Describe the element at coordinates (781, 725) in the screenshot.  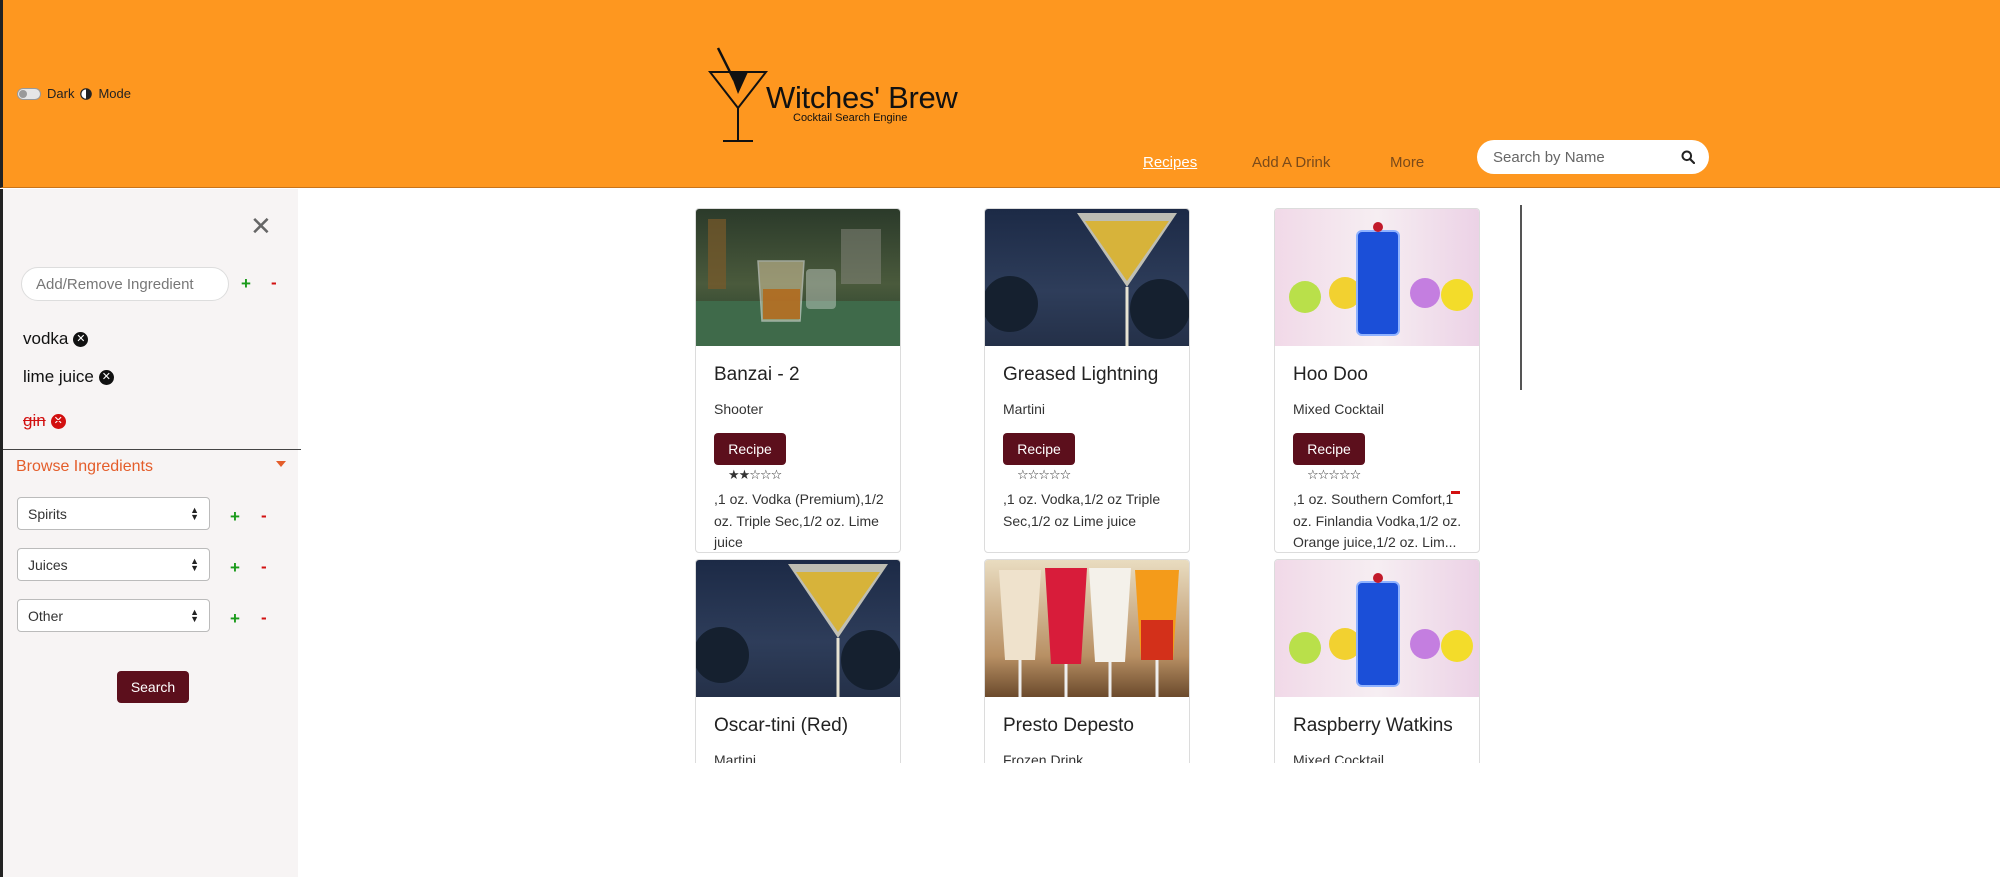
I see `drink-title: Oscar-tini (Red)` at that location.